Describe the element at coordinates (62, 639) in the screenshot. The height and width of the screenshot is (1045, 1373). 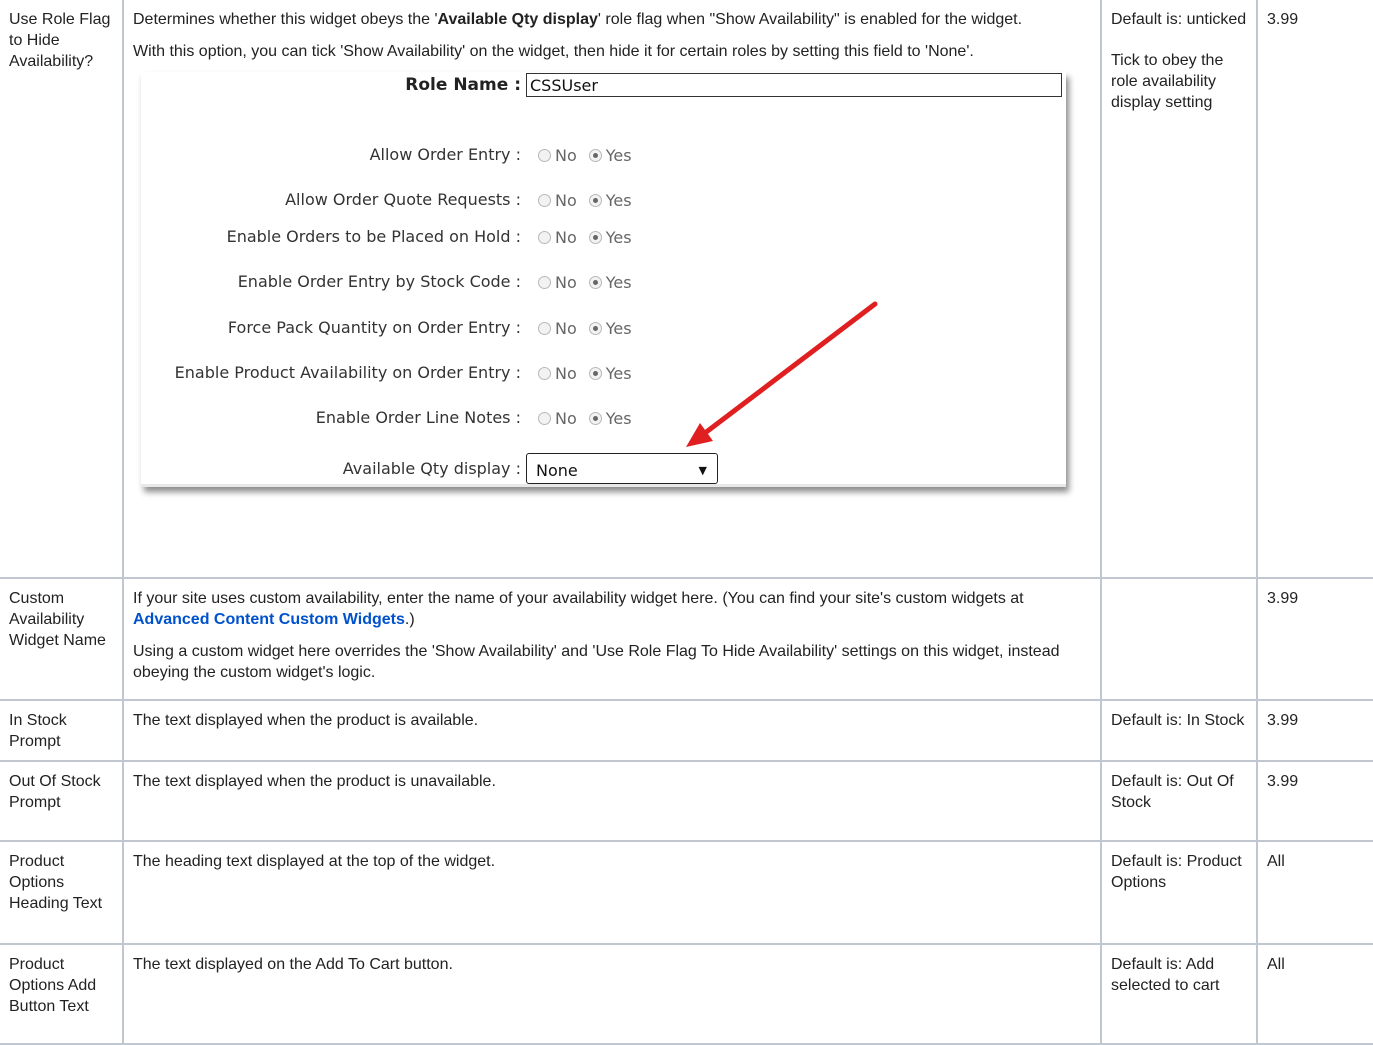
I see `property-name: Custom Availability Widget Name` at that location.